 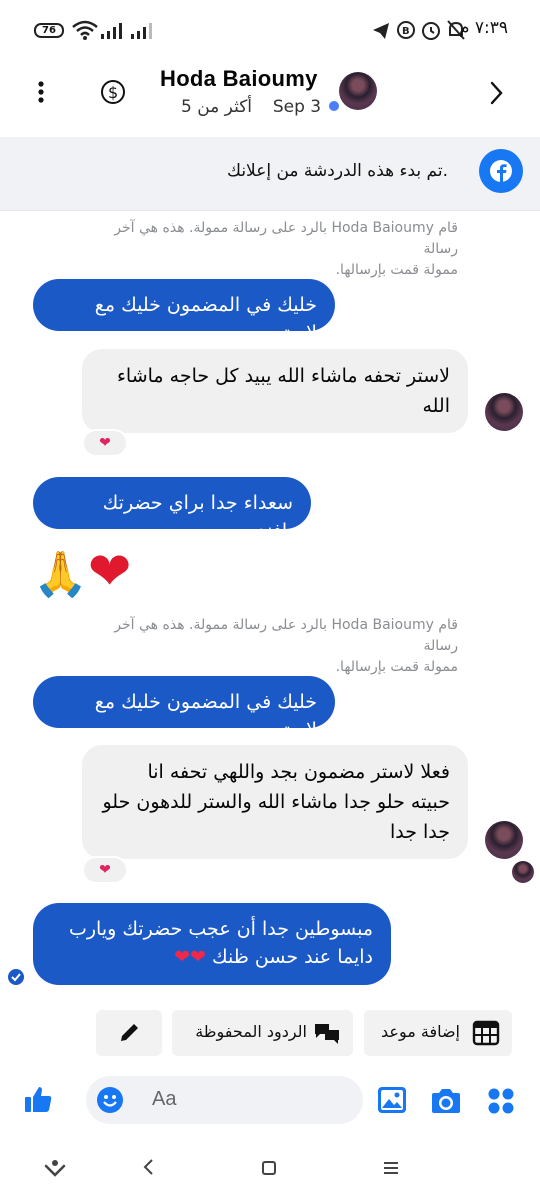 I want to click on banner-text: .تم بدء هذه الدردشة من إعلانك, so click(x=337, y=171).